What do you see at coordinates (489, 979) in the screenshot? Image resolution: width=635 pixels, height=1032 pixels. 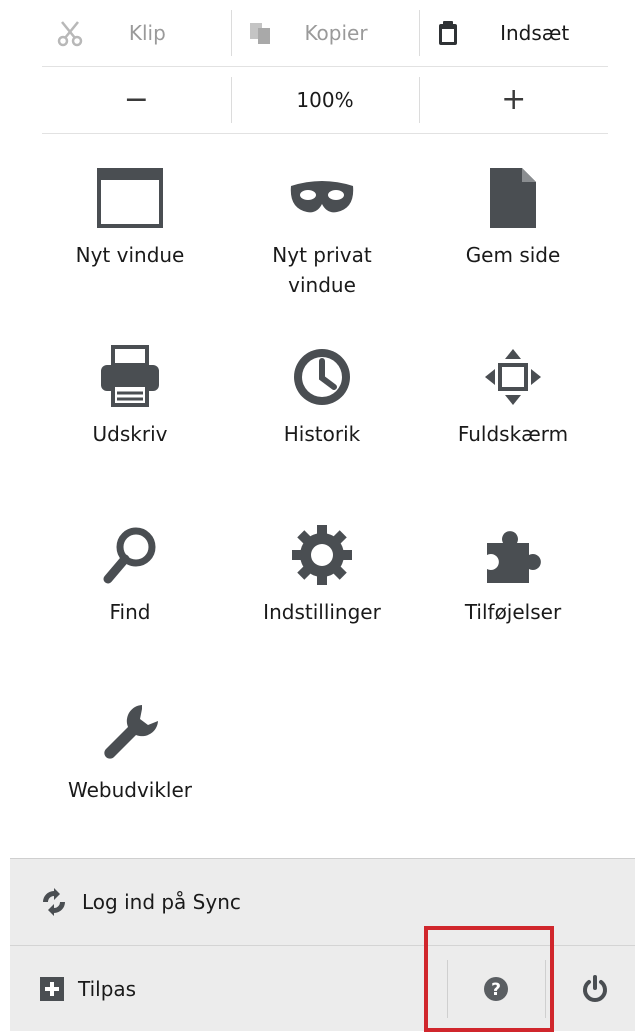 I see `help-highlight-box` at bounding box center [489, 979].